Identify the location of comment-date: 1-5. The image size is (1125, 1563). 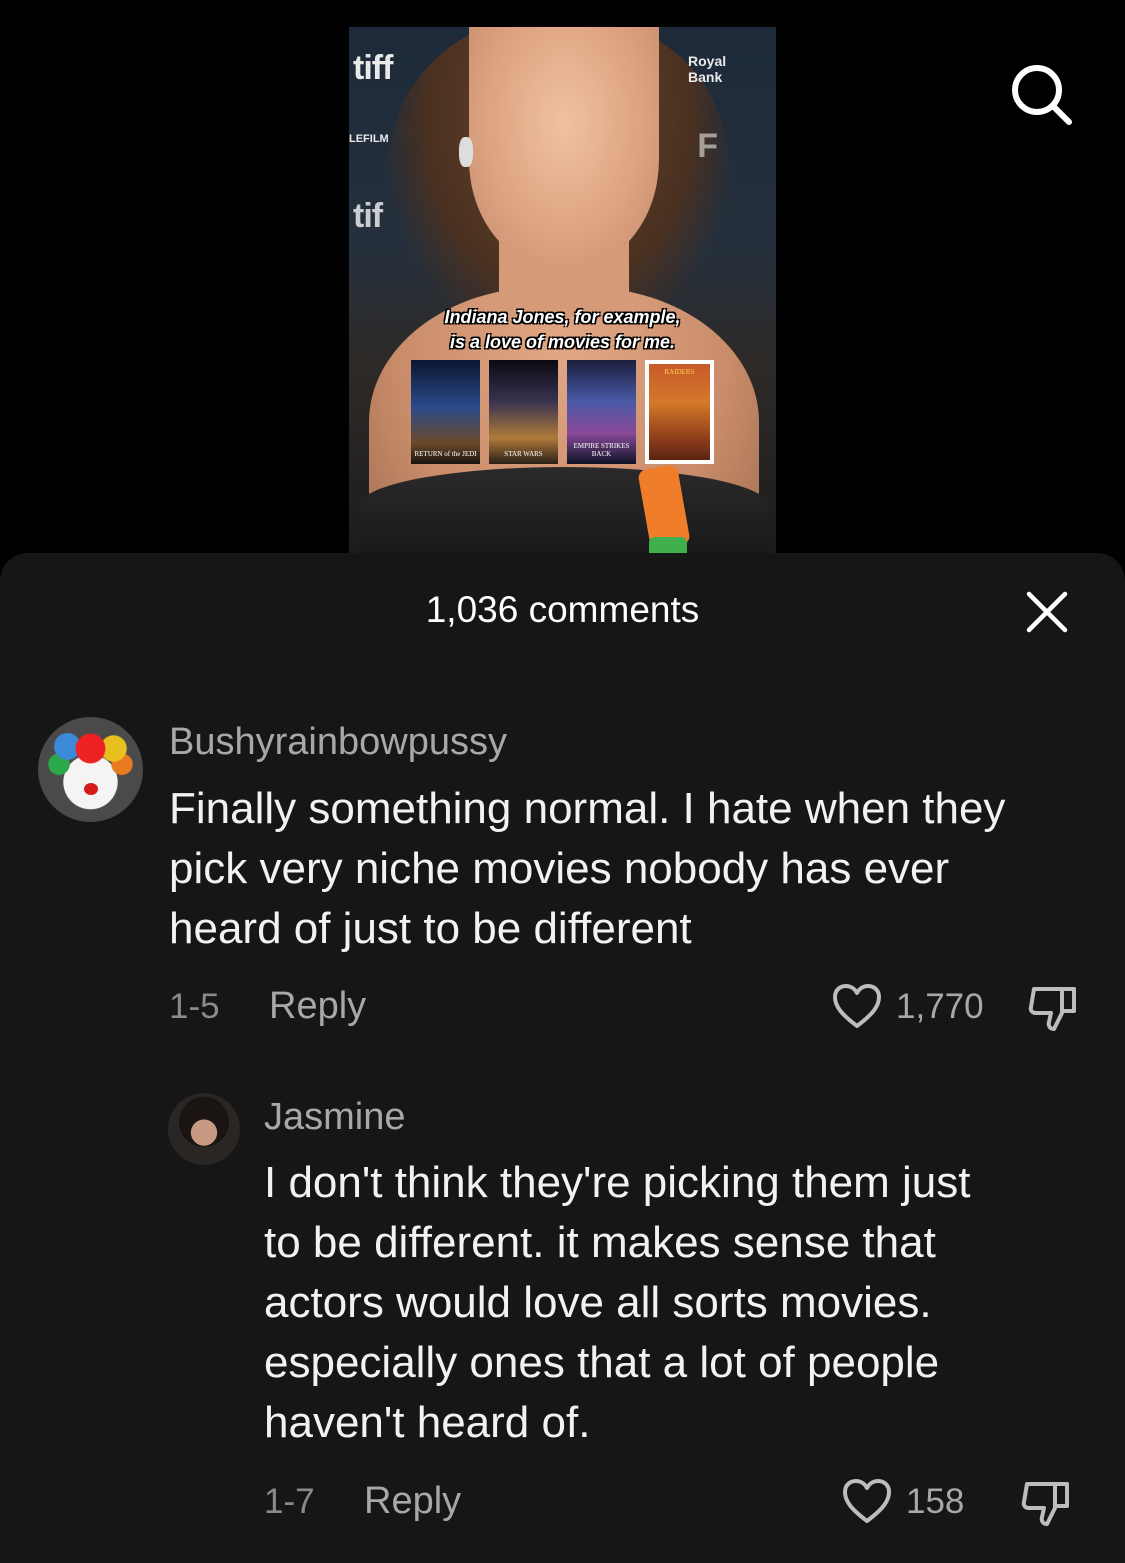
(194, 1006).